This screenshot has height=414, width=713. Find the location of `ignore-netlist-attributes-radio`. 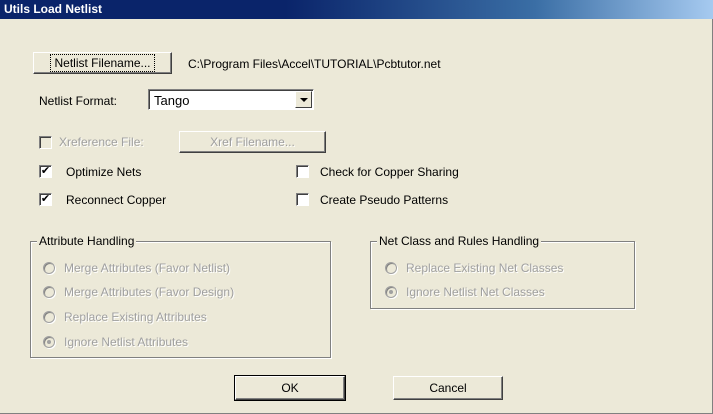

ignore-netlist-attributes-radio is located at coordinates (49, 342).